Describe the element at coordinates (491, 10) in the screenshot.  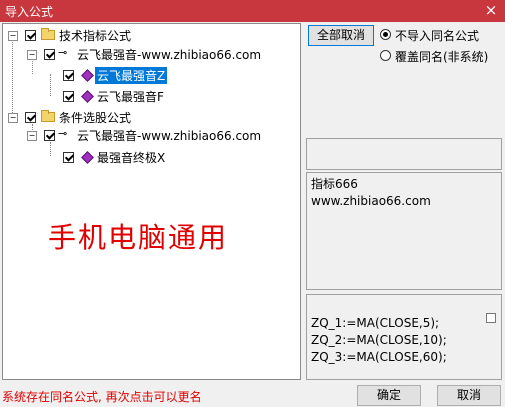
I see `close-icon: ×` at that location.